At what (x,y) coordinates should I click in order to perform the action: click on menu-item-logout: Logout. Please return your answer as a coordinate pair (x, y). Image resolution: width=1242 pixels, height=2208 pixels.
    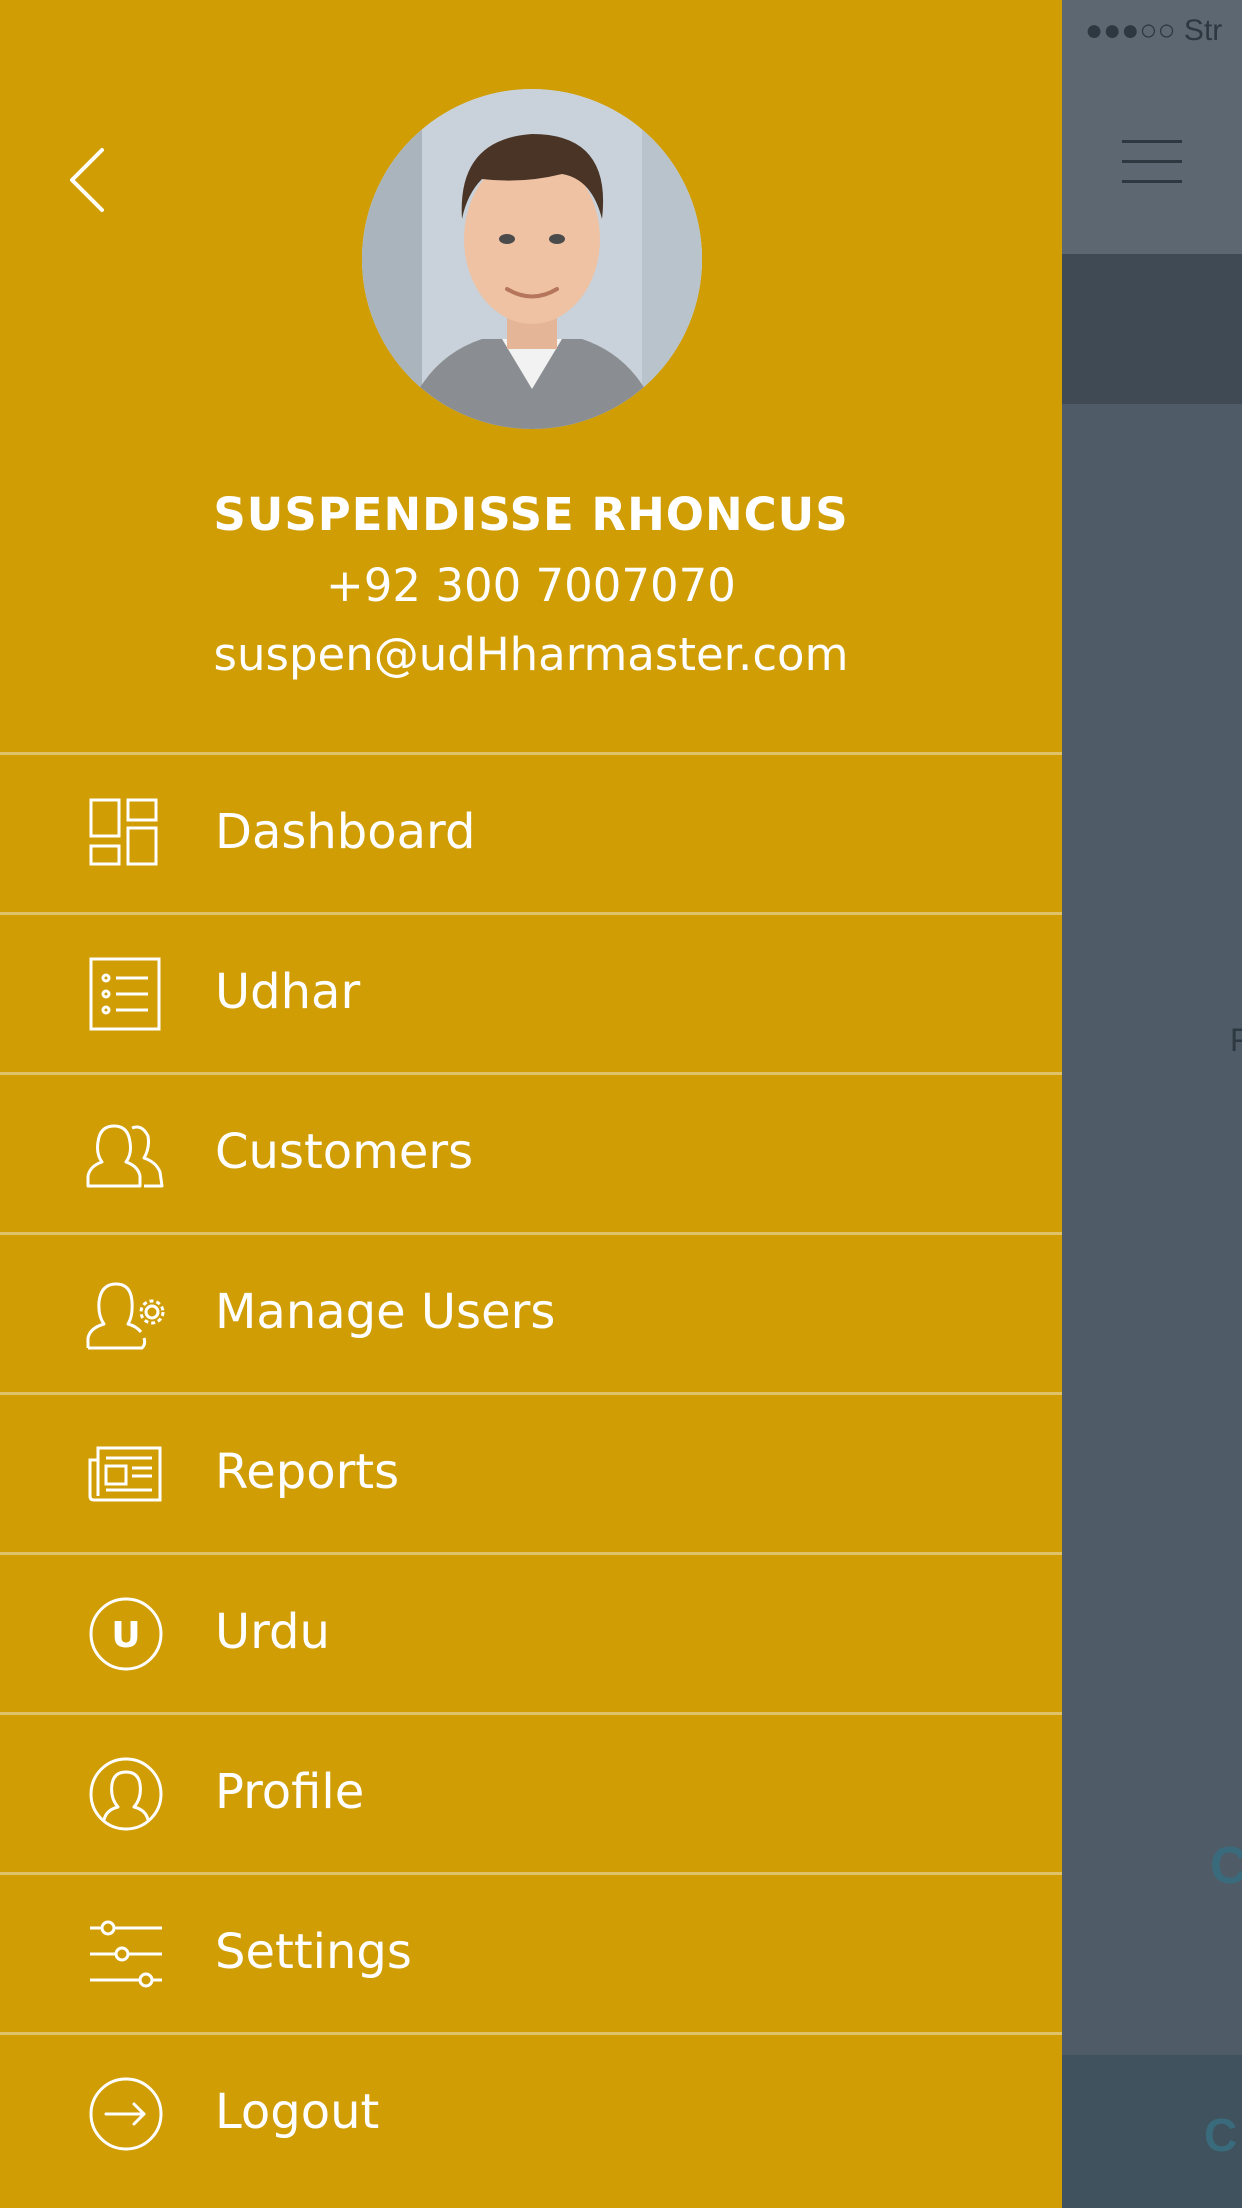
    Looking at the image, I should click on (531, 2112).